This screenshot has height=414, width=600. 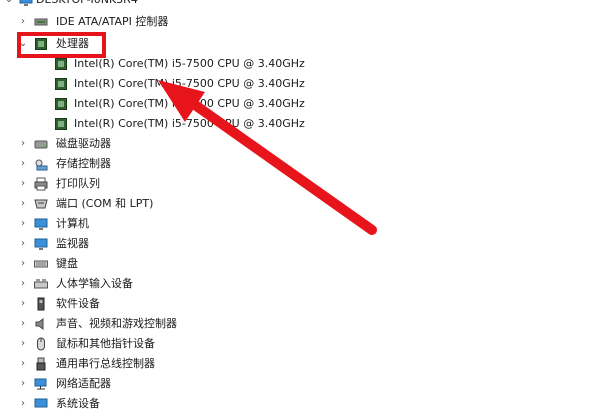 I want to click on mouse-icon, so click(x=41, y=344).